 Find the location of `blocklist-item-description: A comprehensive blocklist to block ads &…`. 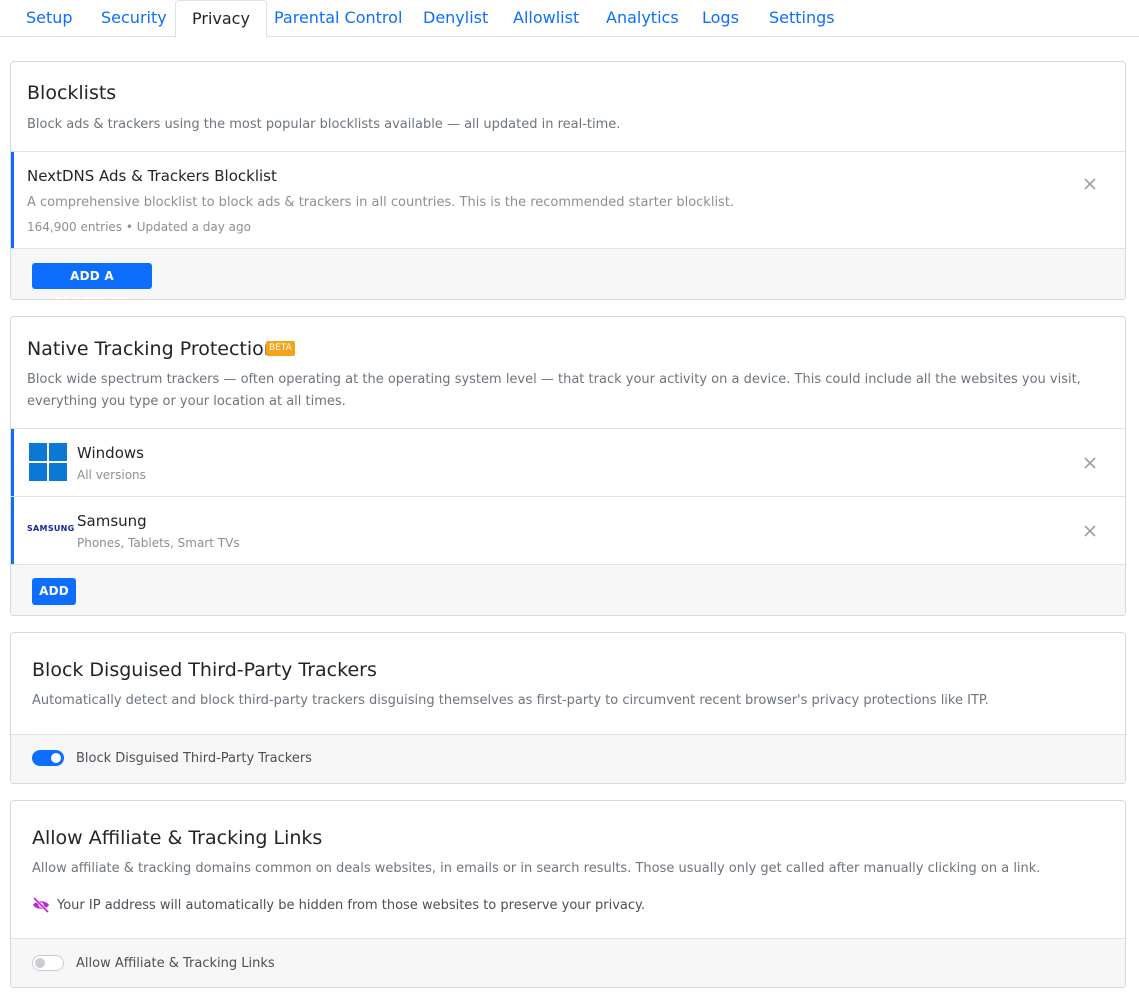

blocklist-item-description: A comprehensive blocklist to block ads &… is located at coordinates (381, 202).